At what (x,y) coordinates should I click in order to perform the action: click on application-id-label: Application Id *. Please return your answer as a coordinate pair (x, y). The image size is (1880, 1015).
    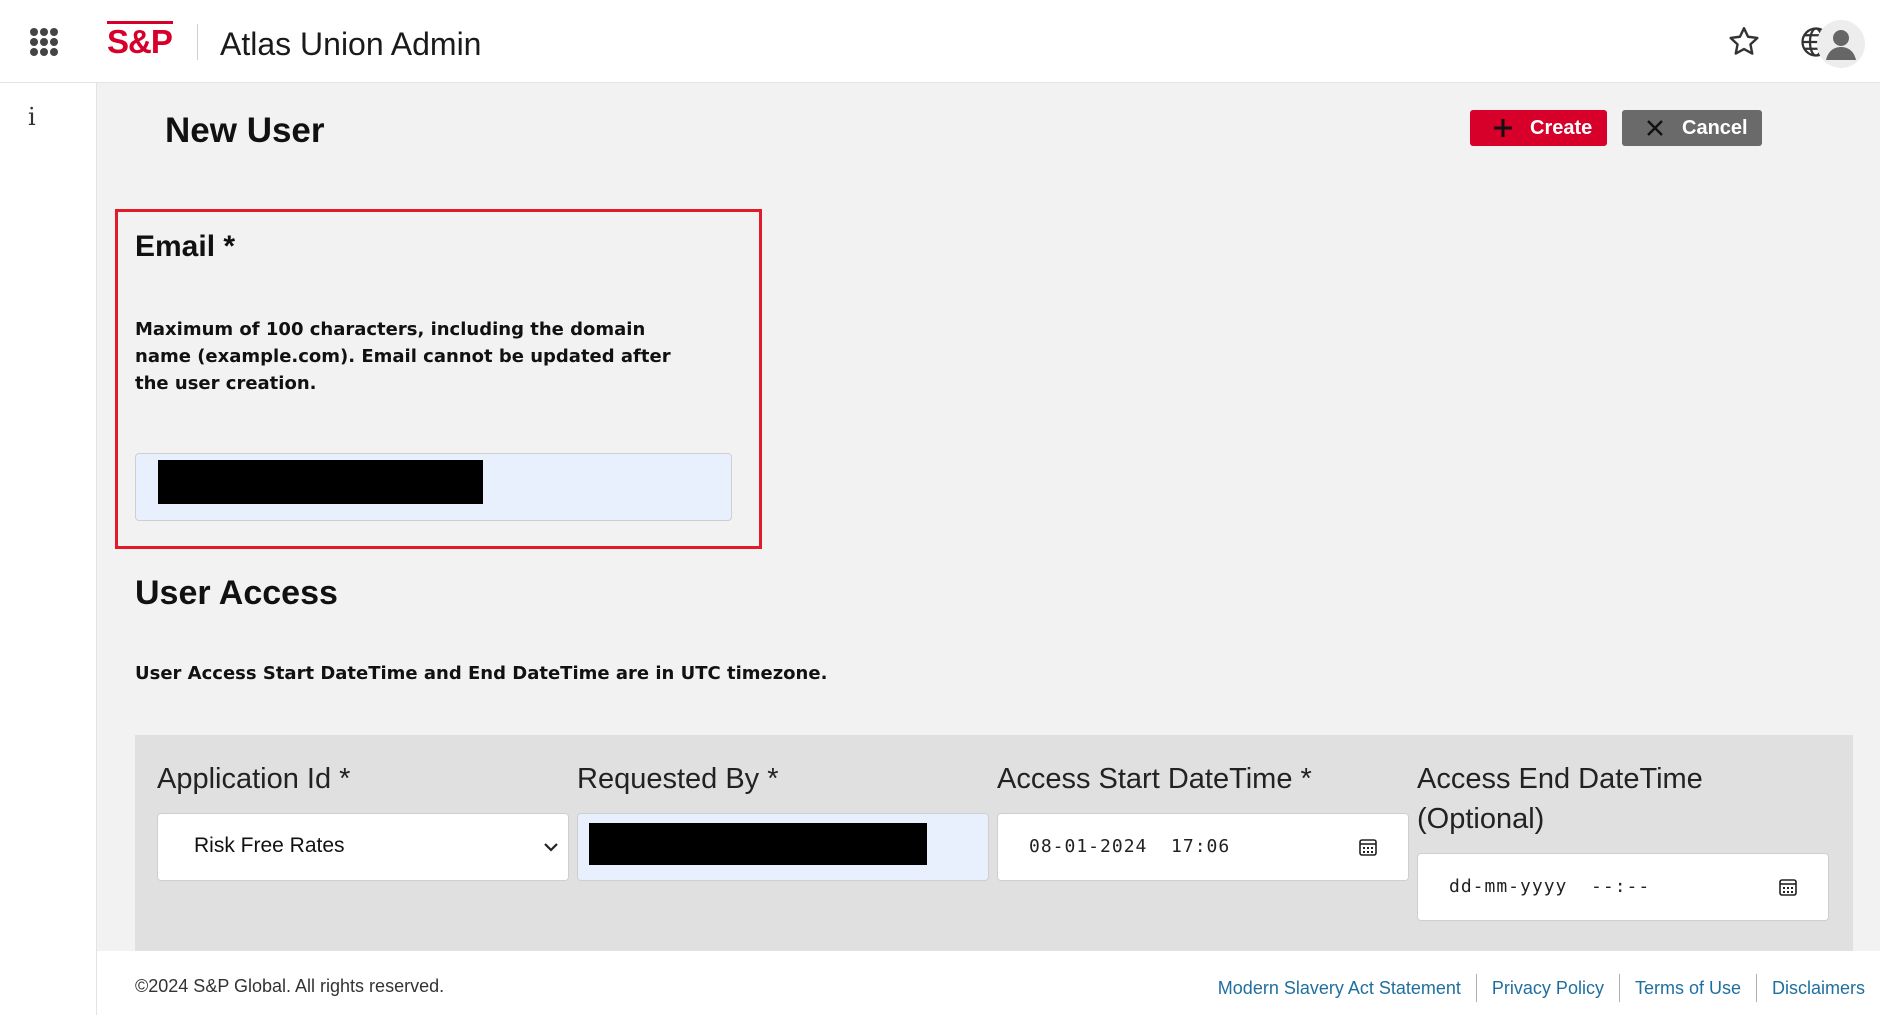
    Looking at the image, I should click on (254, 779).